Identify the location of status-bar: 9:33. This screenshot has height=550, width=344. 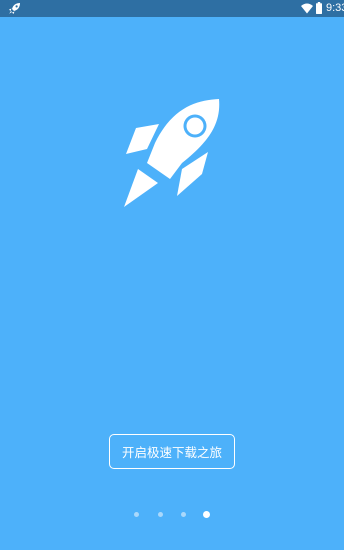
(172, 8).